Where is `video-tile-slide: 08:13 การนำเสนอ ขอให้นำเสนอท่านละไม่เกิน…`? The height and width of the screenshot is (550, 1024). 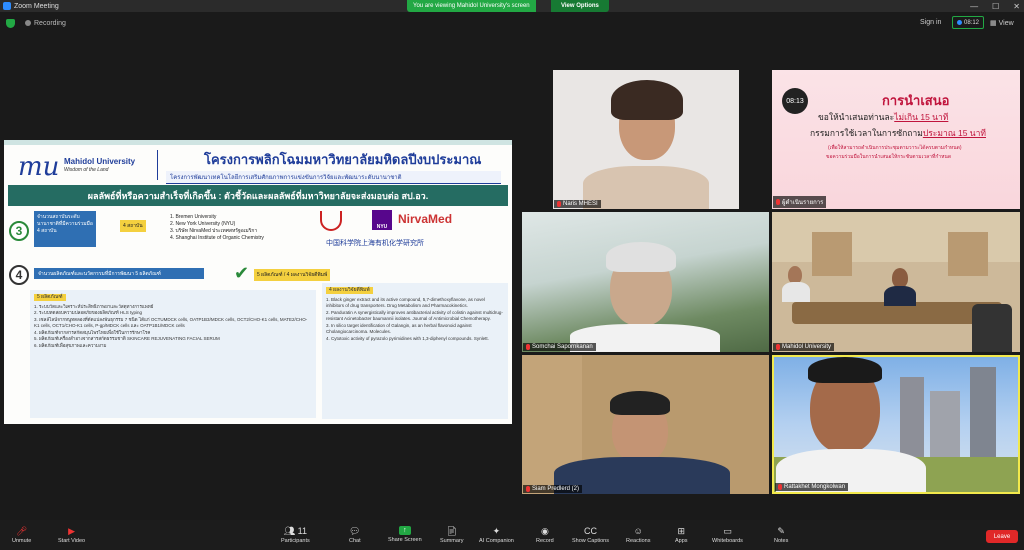 video-tile-slide: 08:13 การนำเสนอ ขอให้นำเสนอท่านละไม่เกิน… is located at coordinates (896, 139).